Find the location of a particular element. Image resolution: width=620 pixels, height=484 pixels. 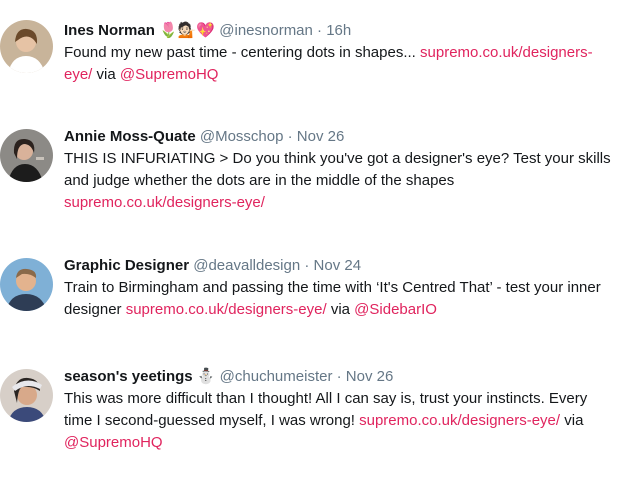

sparkling-heart-emoji: 💖 is located at coordinates (206, 30).